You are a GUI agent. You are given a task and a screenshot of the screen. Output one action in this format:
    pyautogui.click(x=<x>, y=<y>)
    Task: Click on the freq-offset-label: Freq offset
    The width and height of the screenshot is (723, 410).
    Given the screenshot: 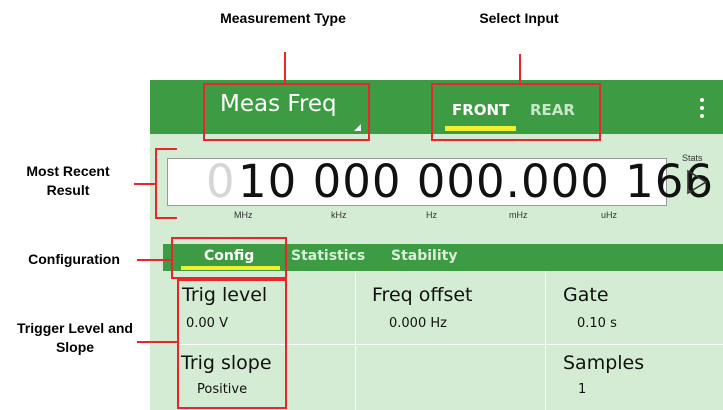 What is the action you would take?
    pyautogui.click(x=422, y=295)
    